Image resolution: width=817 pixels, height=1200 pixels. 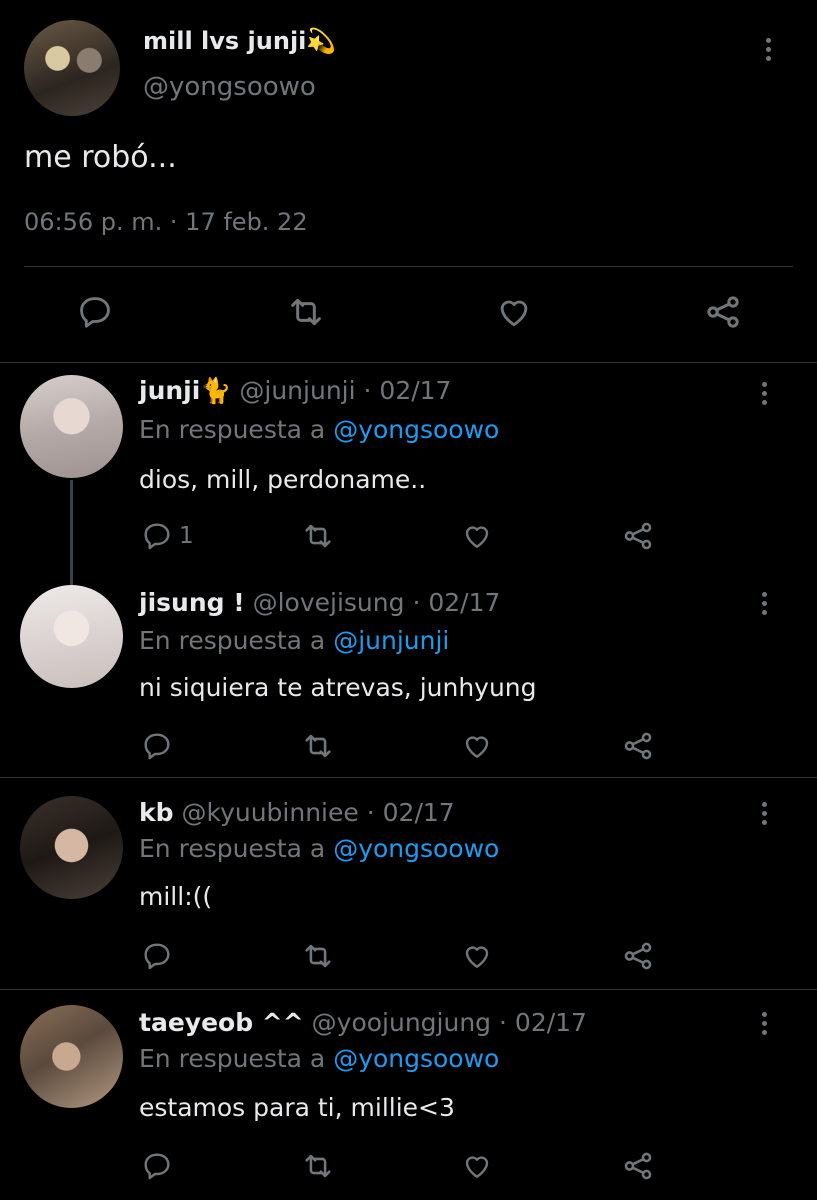 I want to click on reply-text: ni siquiera te atrevas, junhyung, so click(x=338, y=687).